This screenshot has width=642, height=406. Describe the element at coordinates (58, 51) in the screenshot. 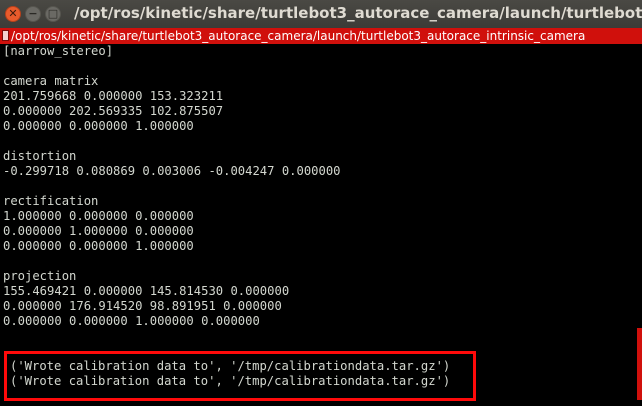

I see `terminal-line: [narrow_stereo]` at that location.